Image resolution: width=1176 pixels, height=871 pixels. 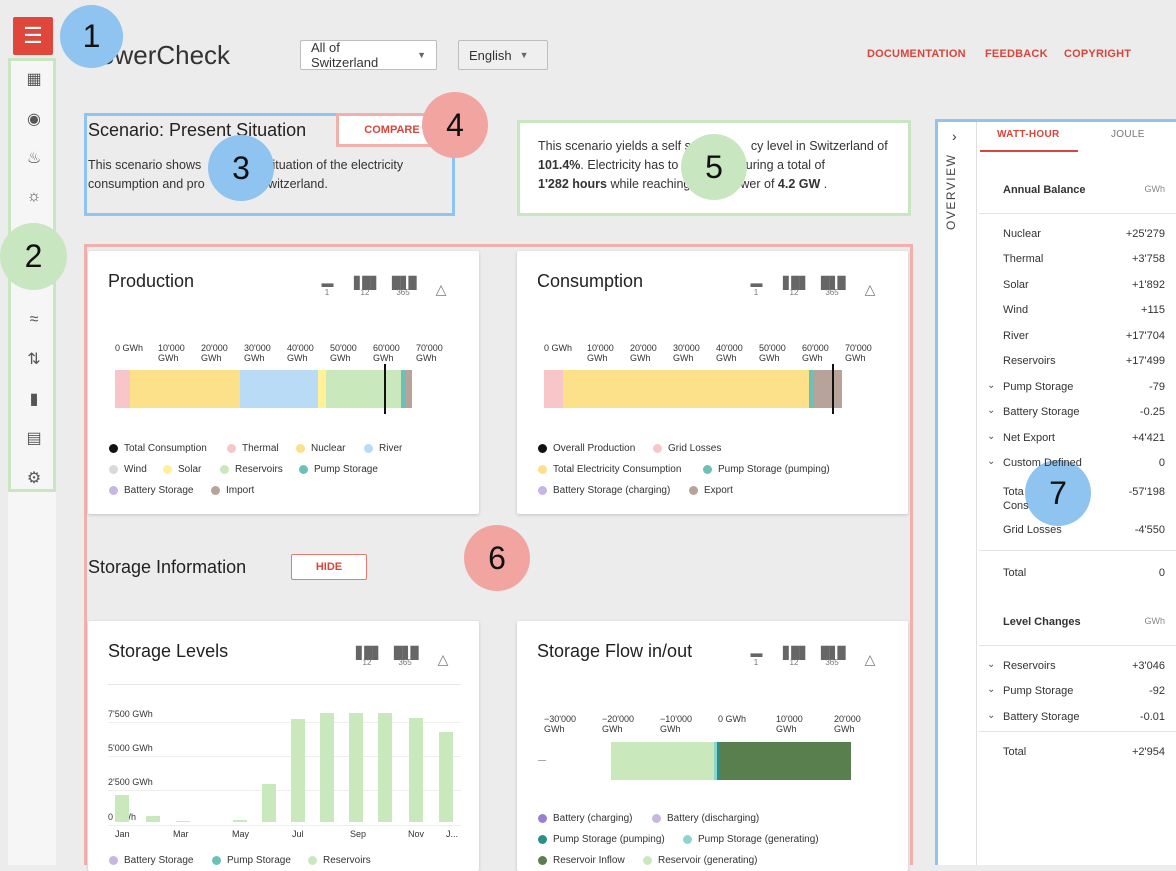 I want to click on legend-item: Thermal, so click(x=253, y=448).